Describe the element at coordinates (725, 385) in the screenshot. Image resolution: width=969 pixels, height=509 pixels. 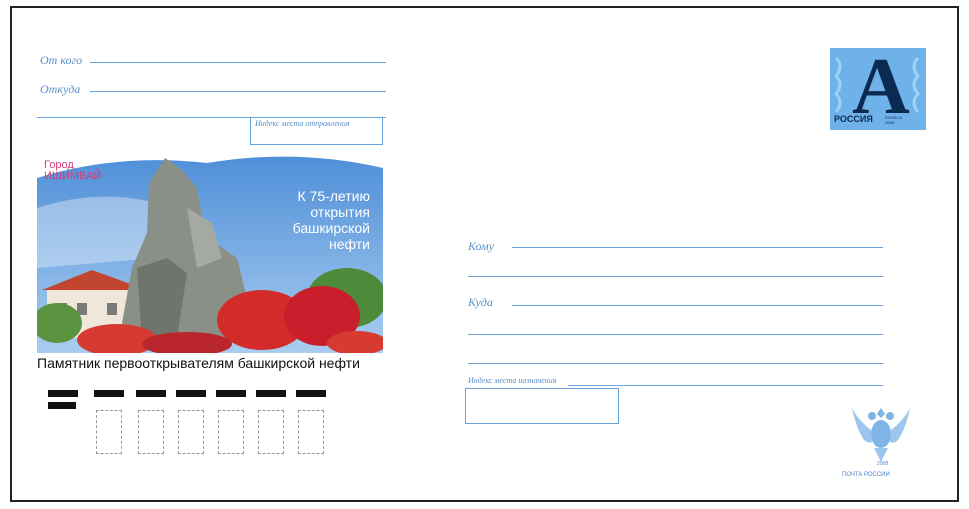
I see `recipient-postcode-line` at that location.